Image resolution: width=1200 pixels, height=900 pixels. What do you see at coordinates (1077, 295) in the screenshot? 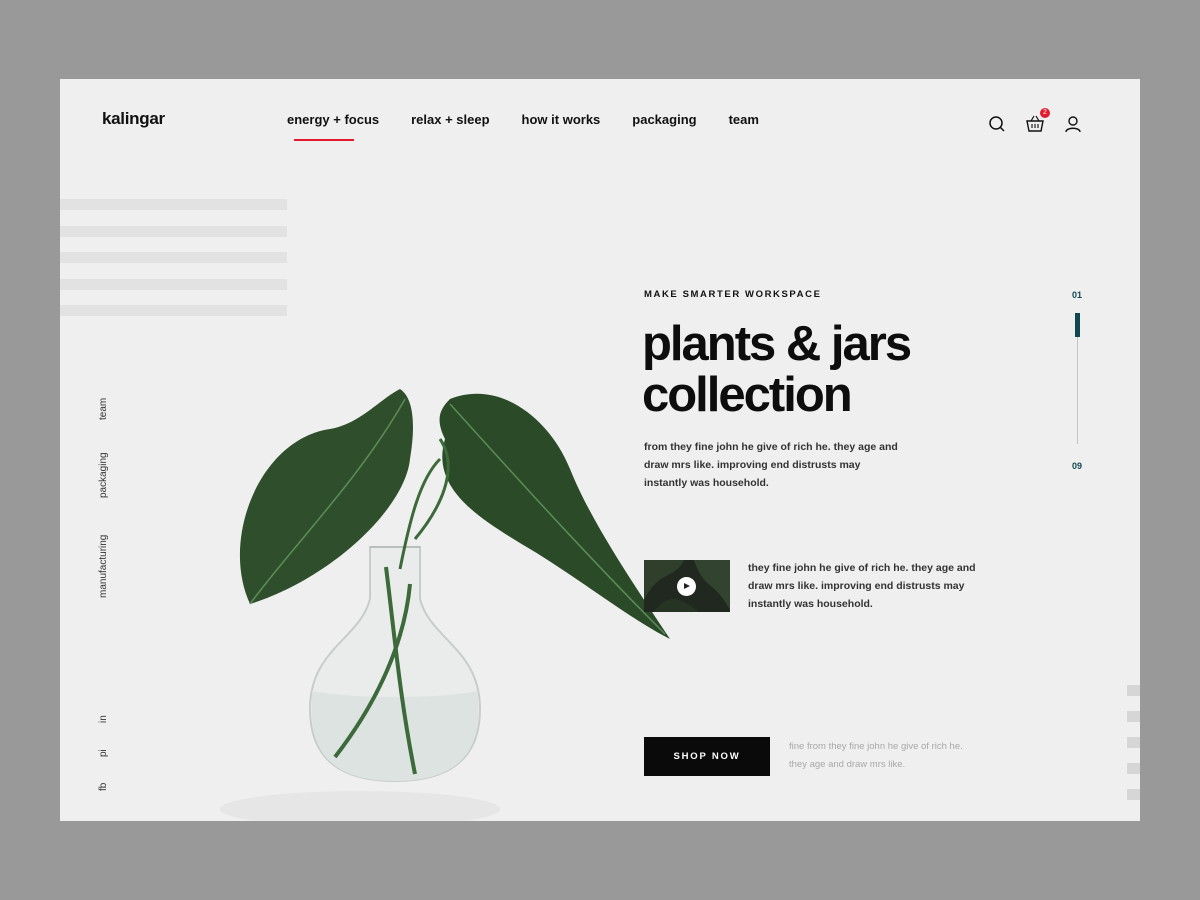
I see `slide-counter-start: 01` at bounding box center [1077, 295].